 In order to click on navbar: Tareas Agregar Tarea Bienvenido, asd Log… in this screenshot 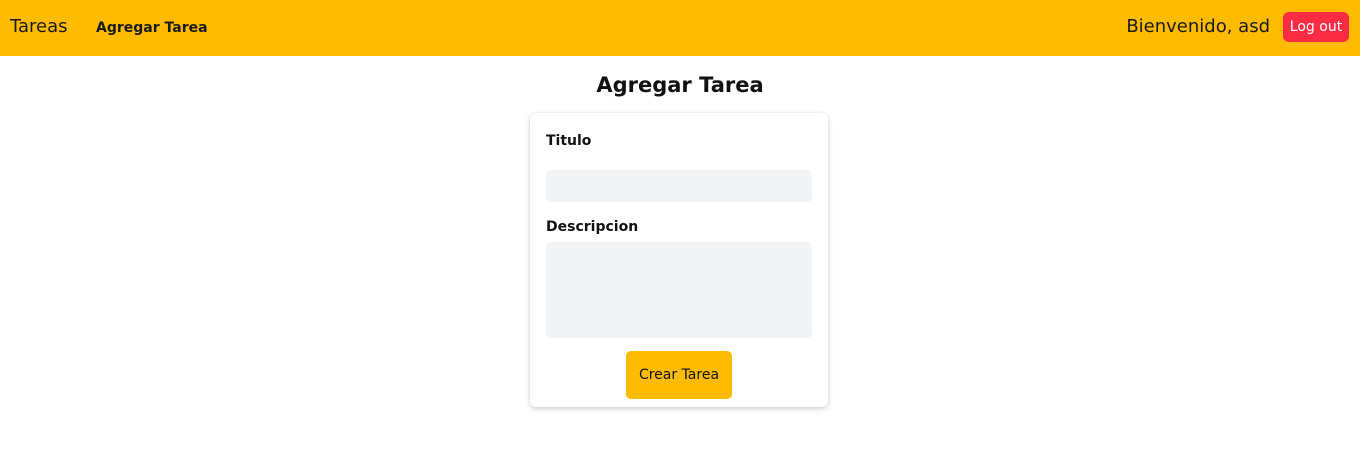, I will do `click(680, 28)`.